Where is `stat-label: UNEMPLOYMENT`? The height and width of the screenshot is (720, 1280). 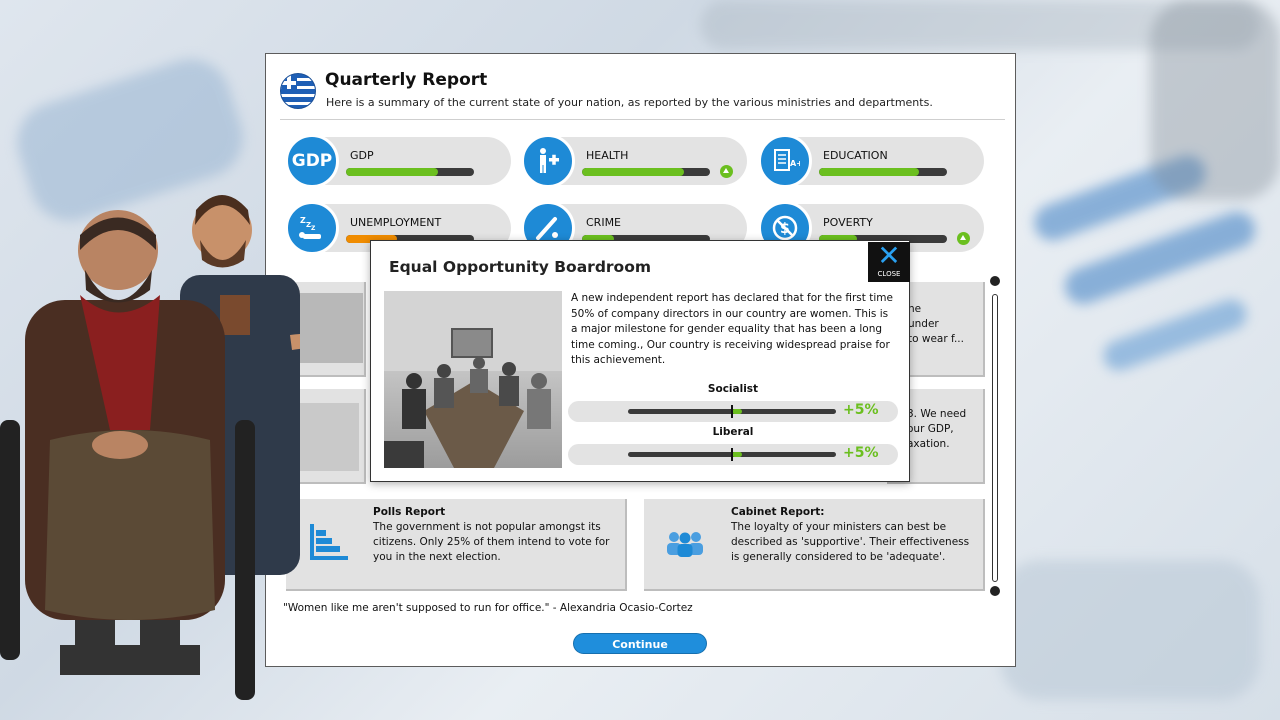
stat-label: UNEMPLOYMENT is located at coordinates (396, 222).